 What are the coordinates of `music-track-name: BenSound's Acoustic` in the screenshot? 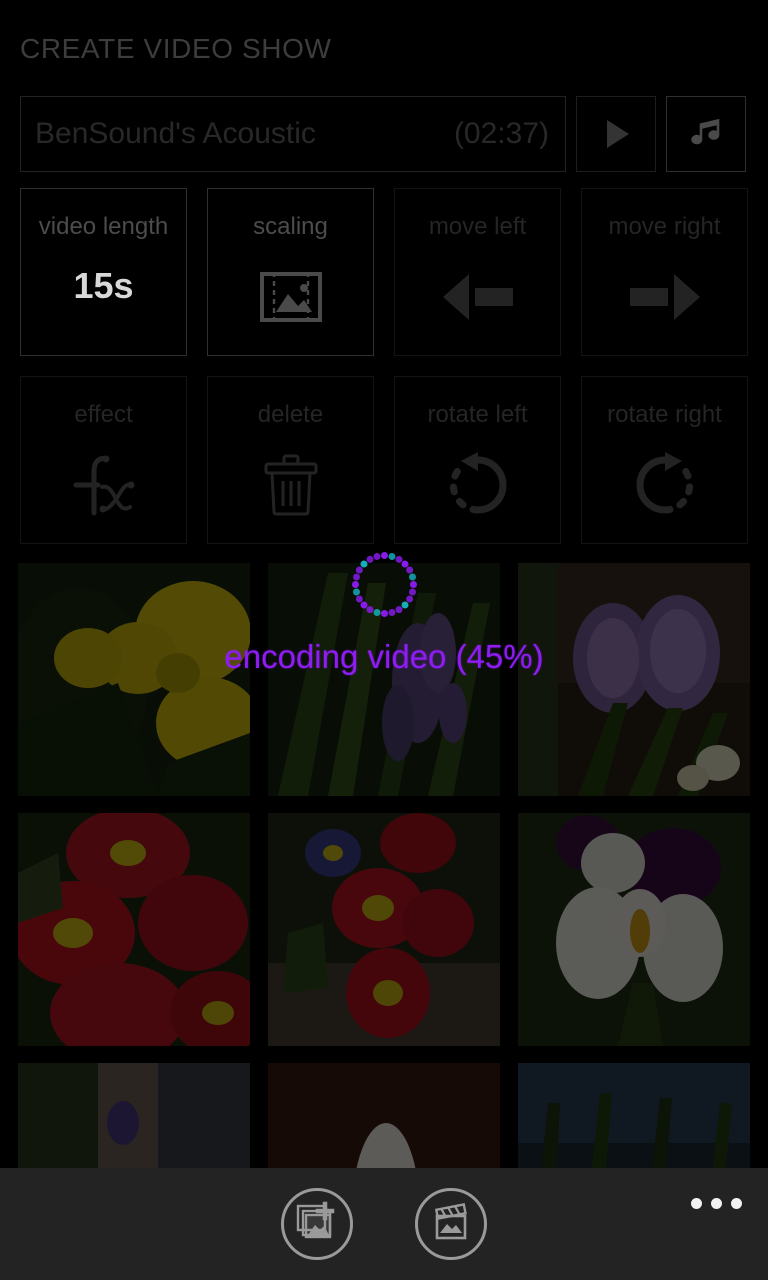 It's located at (175, 133).